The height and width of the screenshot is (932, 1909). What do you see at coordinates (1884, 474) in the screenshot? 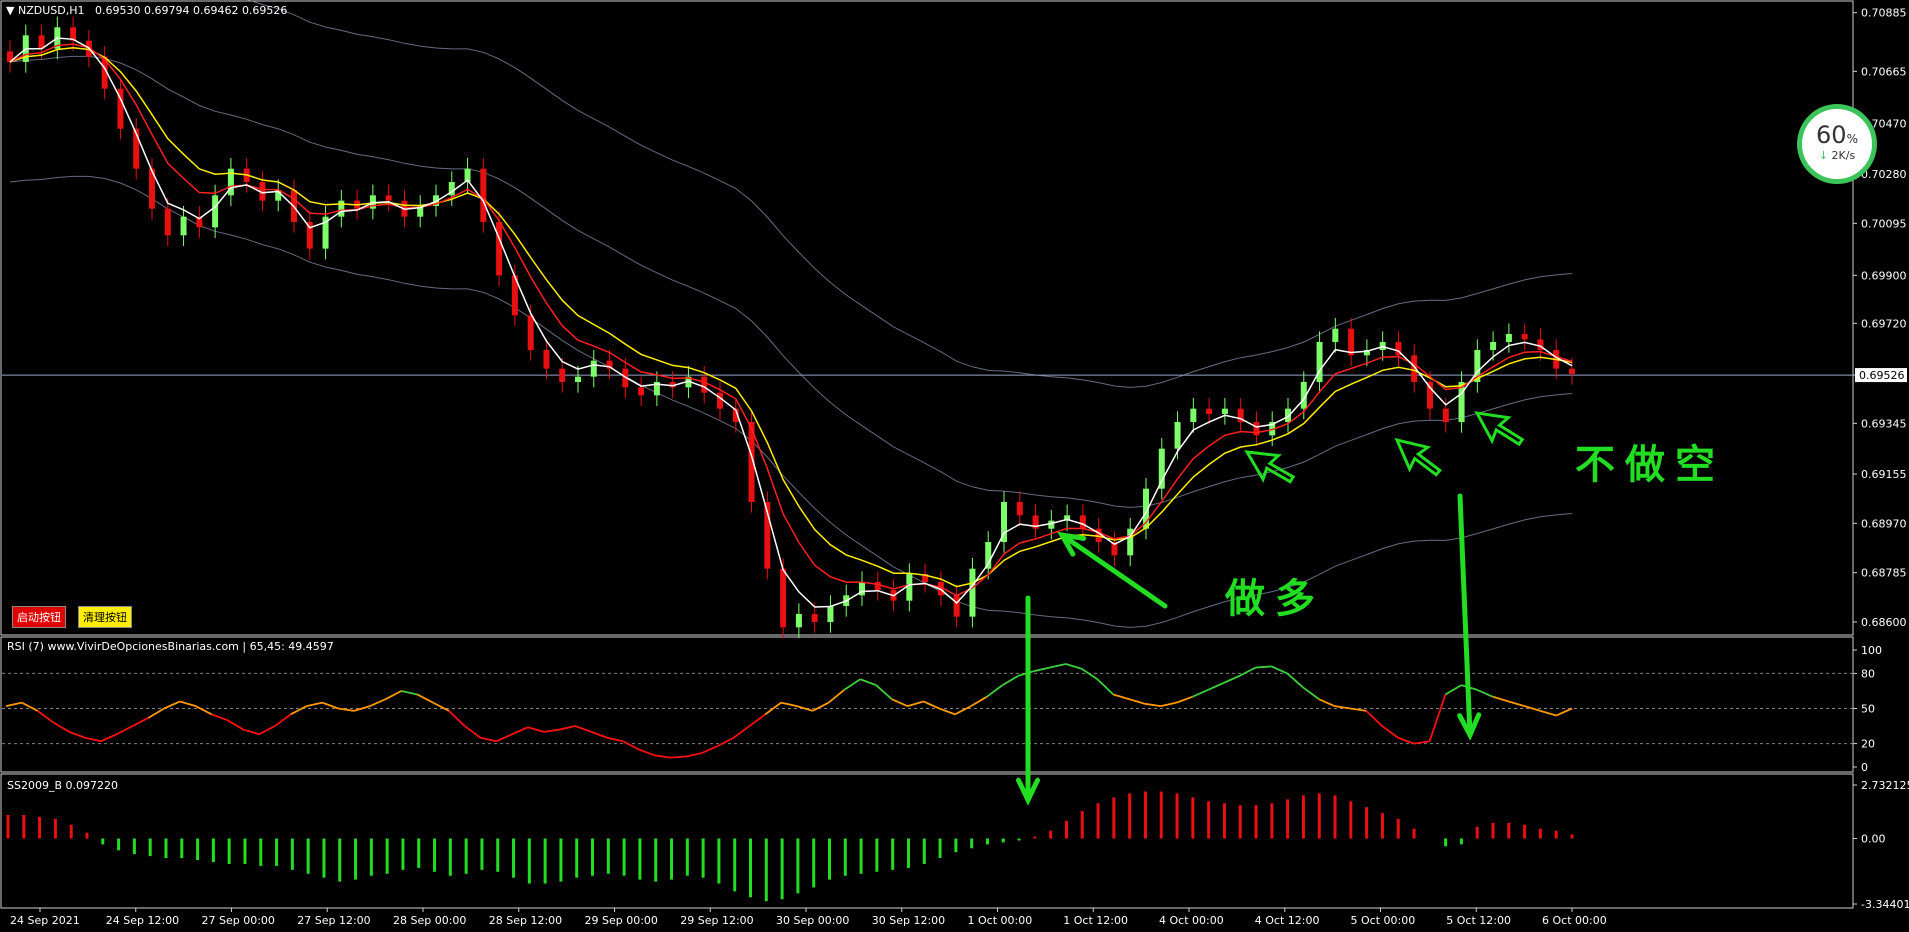
I see `price-tick-label: 0.69155` at bounding box center [1884, 474].